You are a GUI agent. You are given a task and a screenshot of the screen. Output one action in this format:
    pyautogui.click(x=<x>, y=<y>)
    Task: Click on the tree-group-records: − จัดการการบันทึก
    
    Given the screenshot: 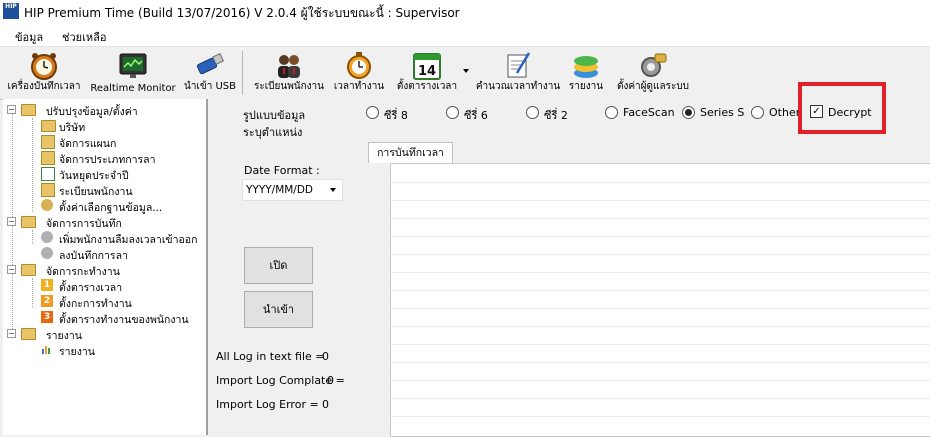 What is the action you would take?
    pyautogui.click(x=105, y=222)
    